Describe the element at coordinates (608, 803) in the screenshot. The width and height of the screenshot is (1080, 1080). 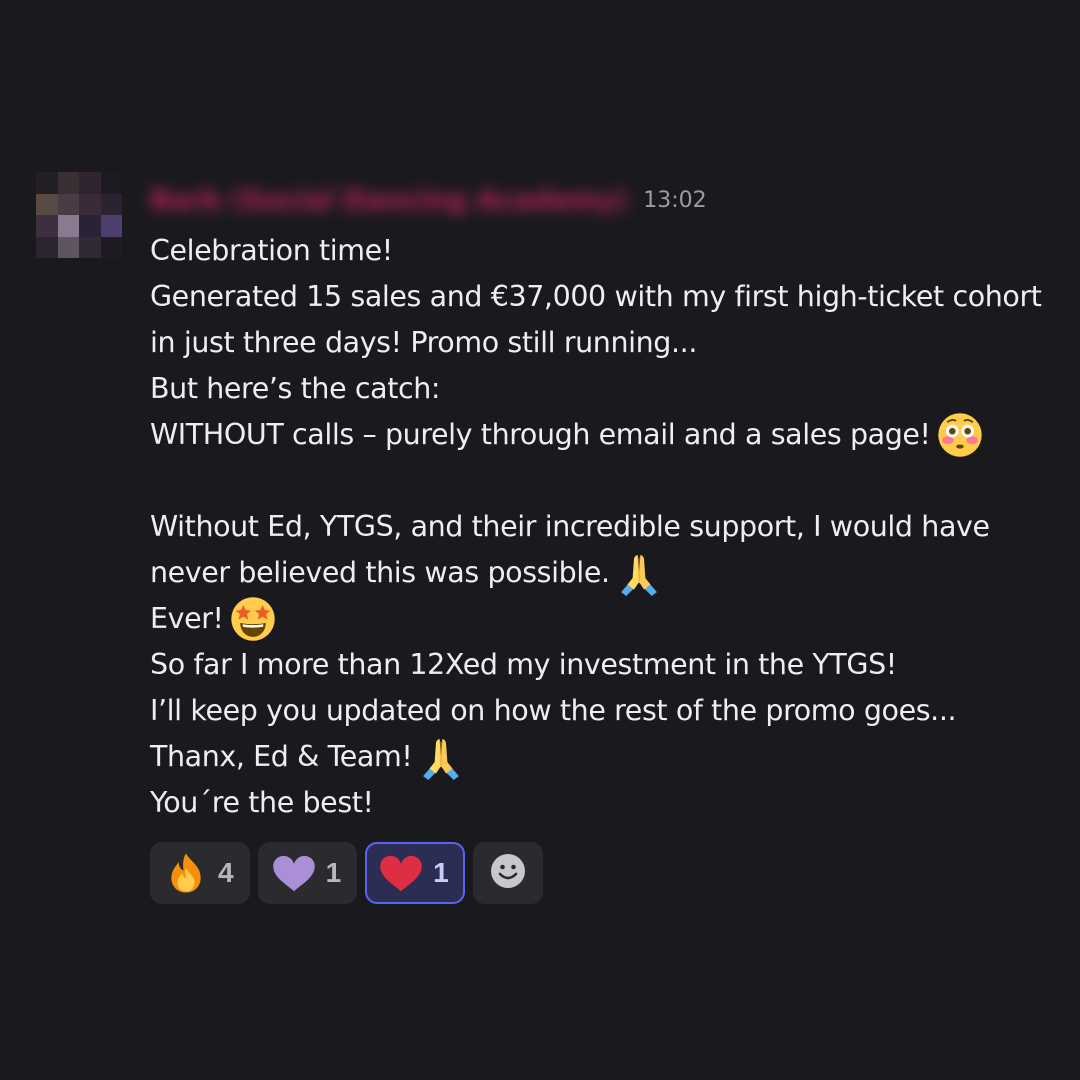
I see `message-line: You´re the best!` at that location.